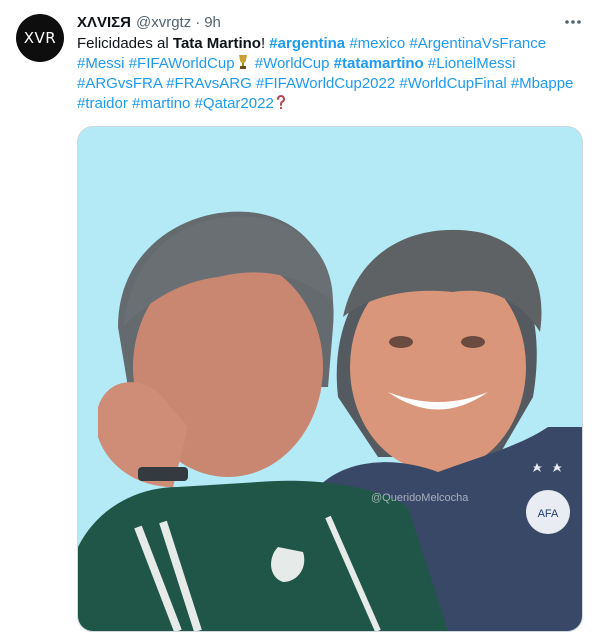 The image size is (598, 637). I want to click on hashtag-qatar2022: #Qatar2022, so click(234, 103).